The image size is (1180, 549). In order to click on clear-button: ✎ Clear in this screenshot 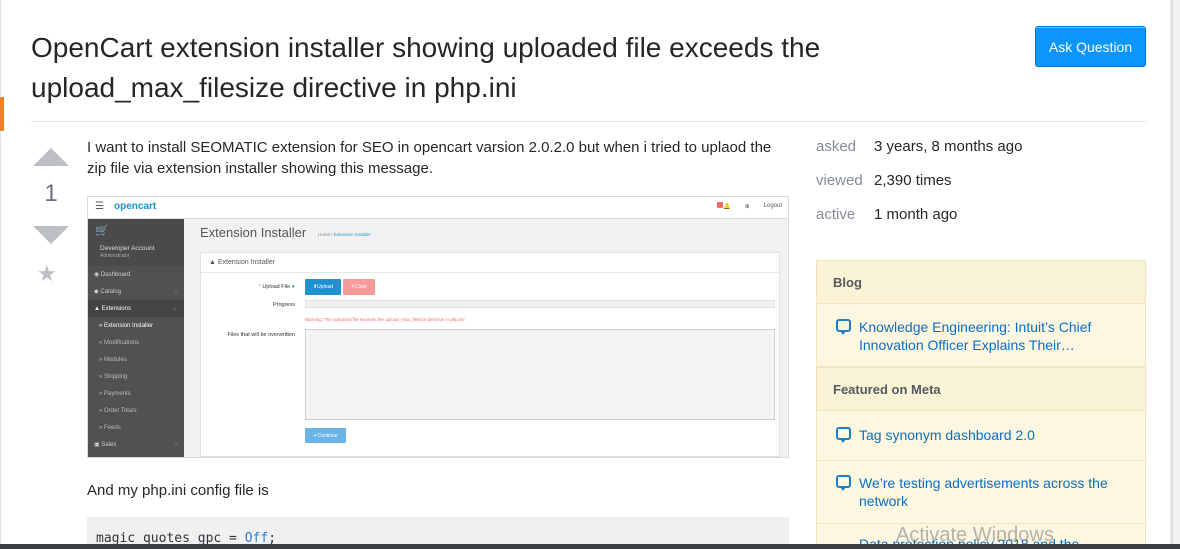, I will do `click(359, 287)`.